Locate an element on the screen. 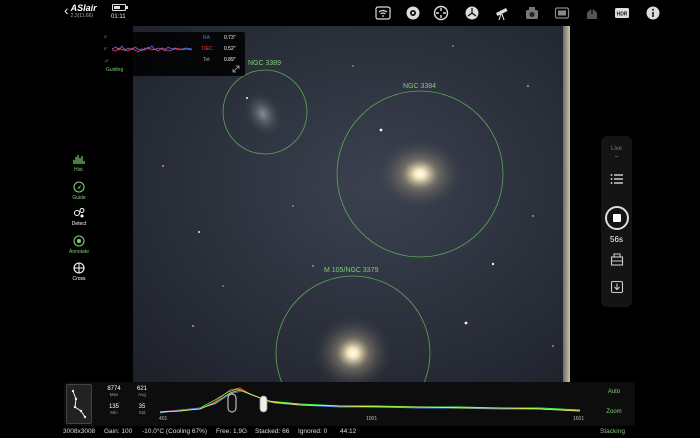 This screenshot has width=700, height=438. hist-avg-label: Avg is located at coordinates (142, 394).